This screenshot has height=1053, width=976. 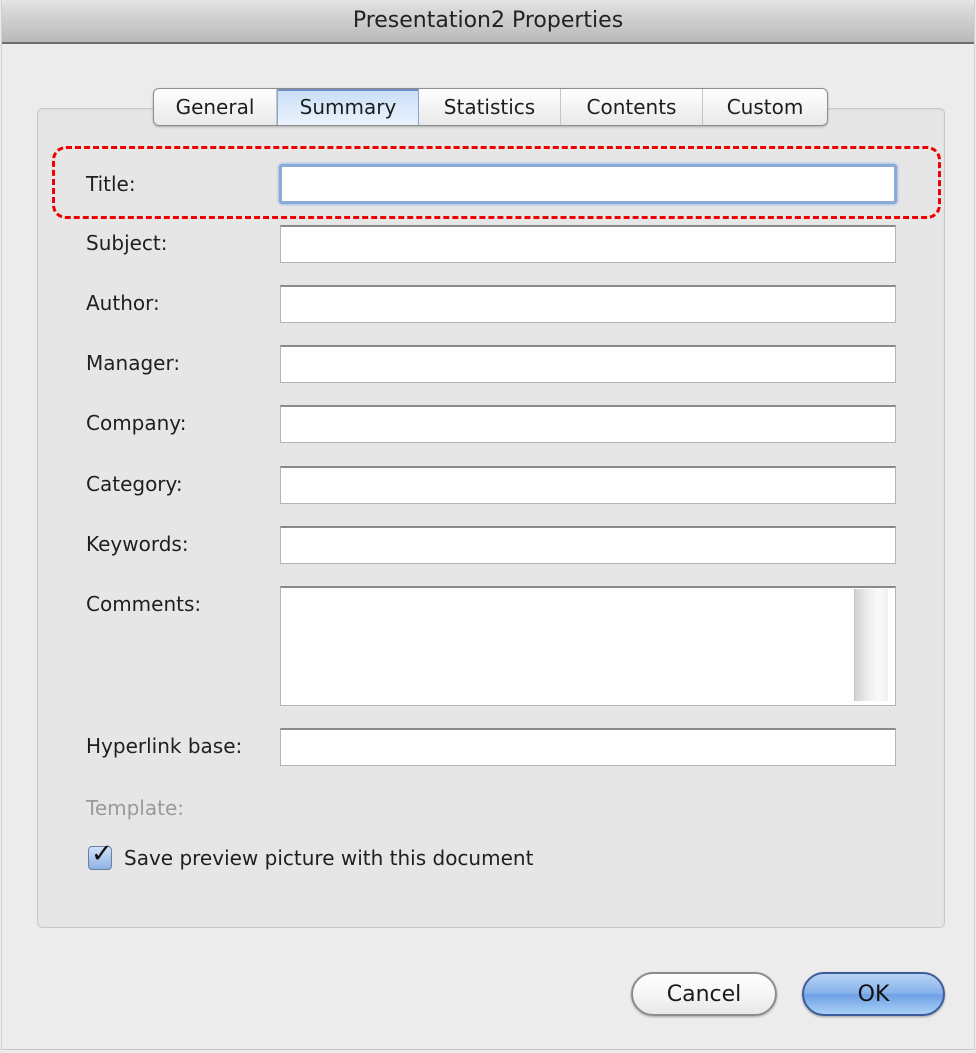 I want to click on subject-label: Subject:, so click(x=127, y=243).